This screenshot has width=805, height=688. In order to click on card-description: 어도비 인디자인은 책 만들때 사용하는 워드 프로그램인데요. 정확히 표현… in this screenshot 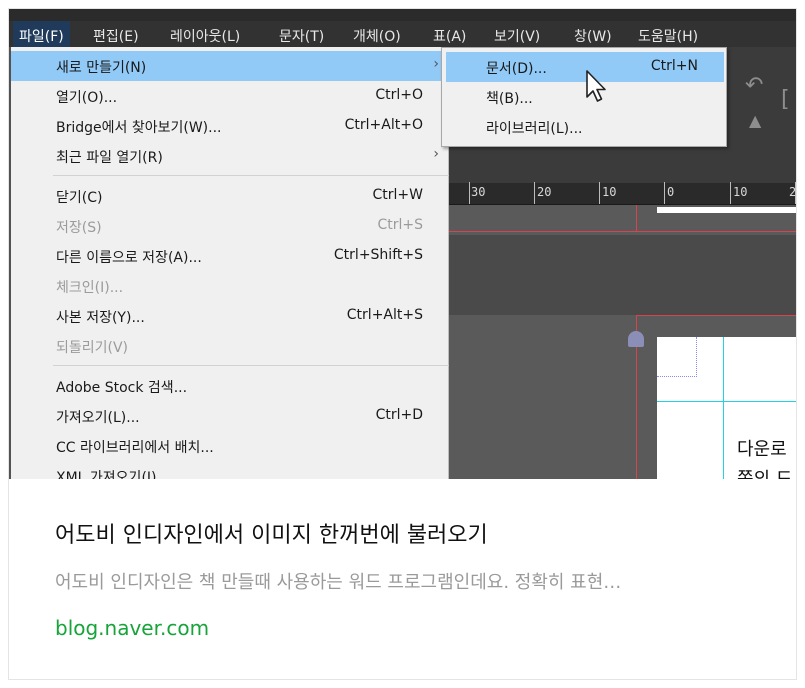, I will do `click(338, 582)`.